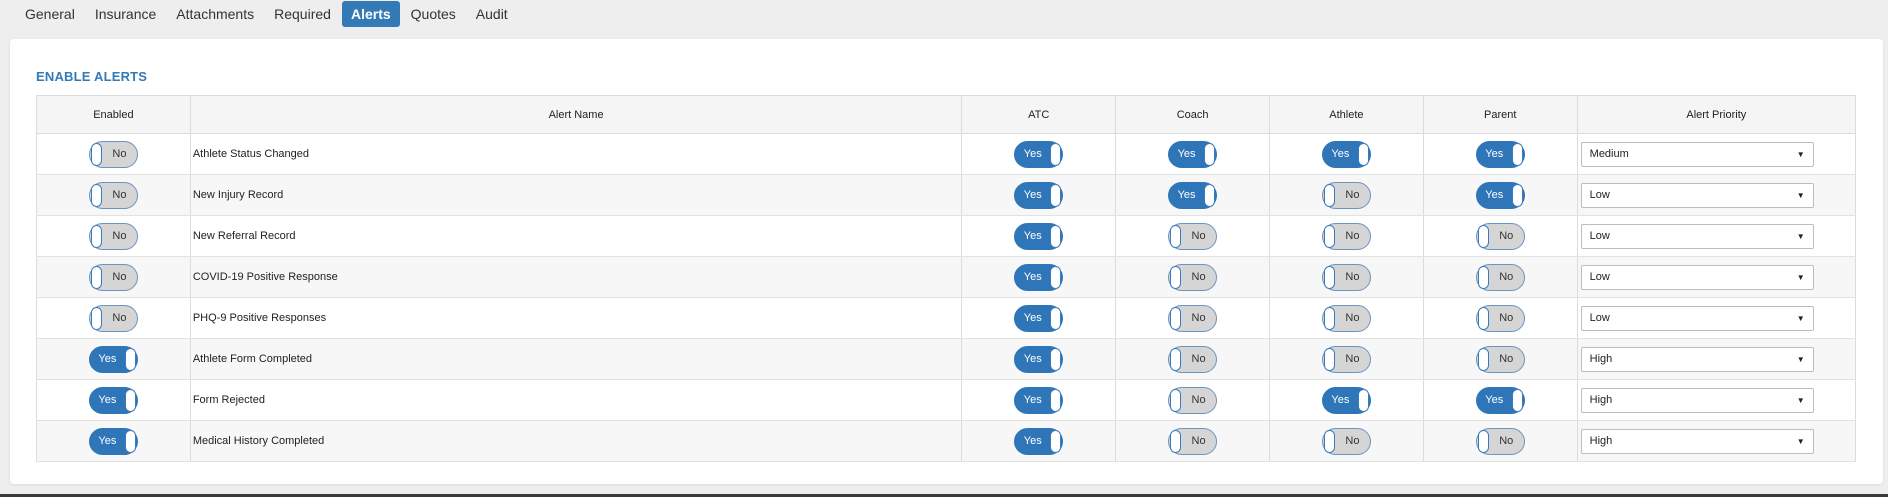  I want to click on tab-required: Required, so click(302, 14).